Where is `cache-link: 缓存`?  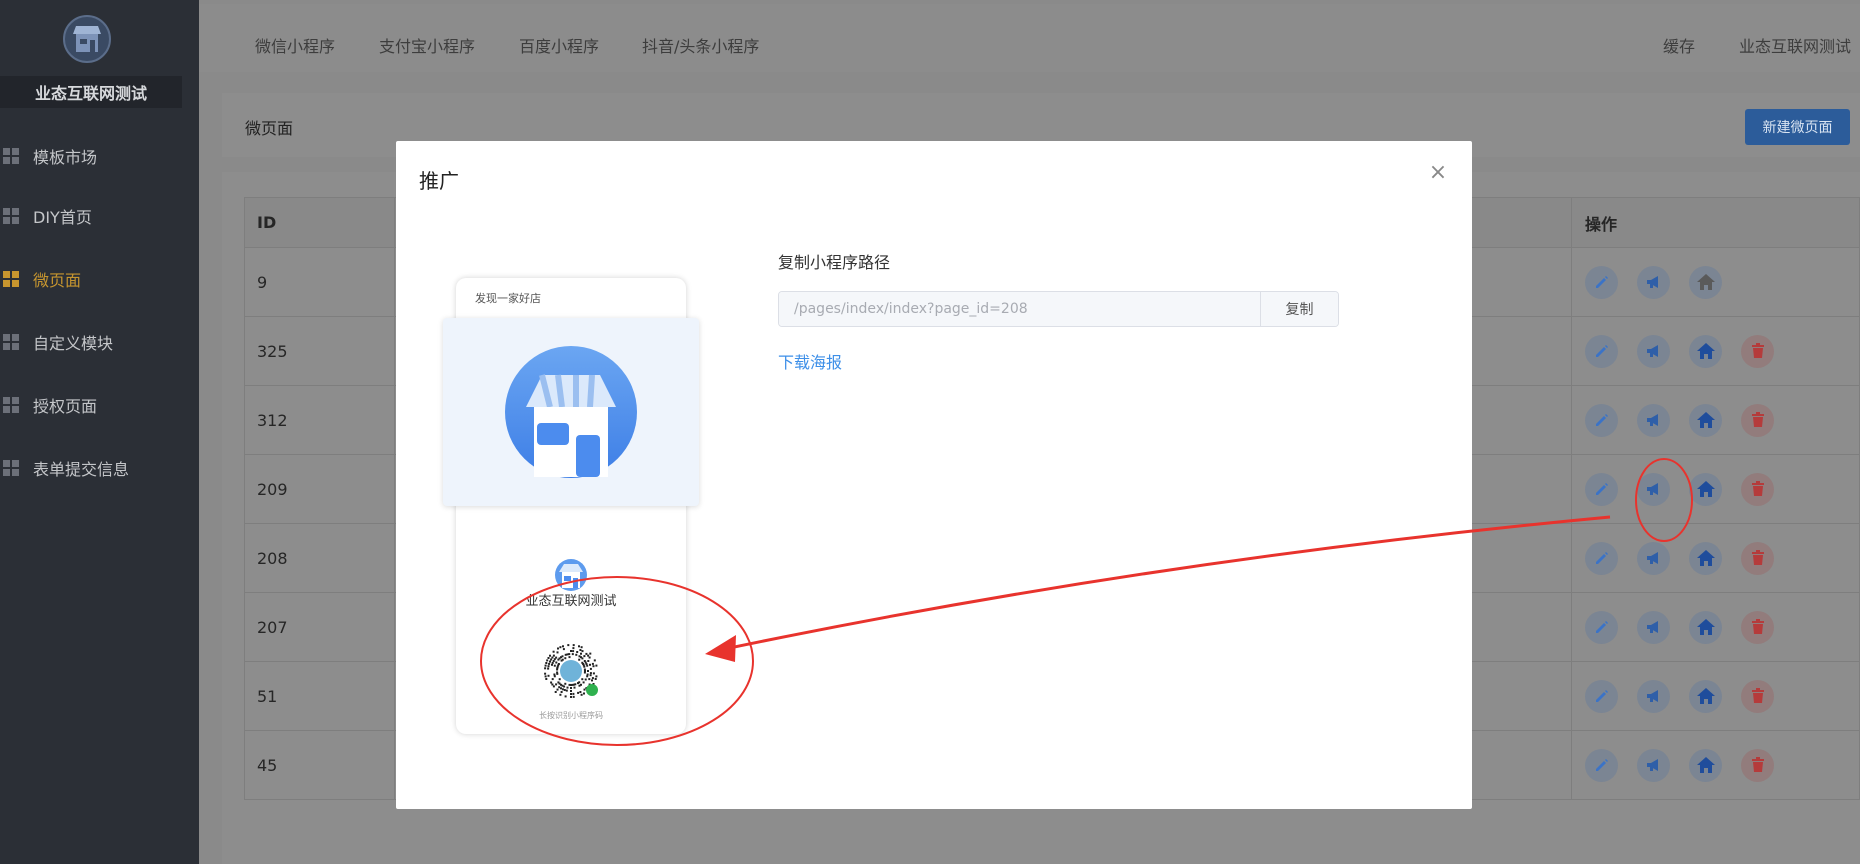 cache-link: 缓存 is located at coordinates (1679, 45).